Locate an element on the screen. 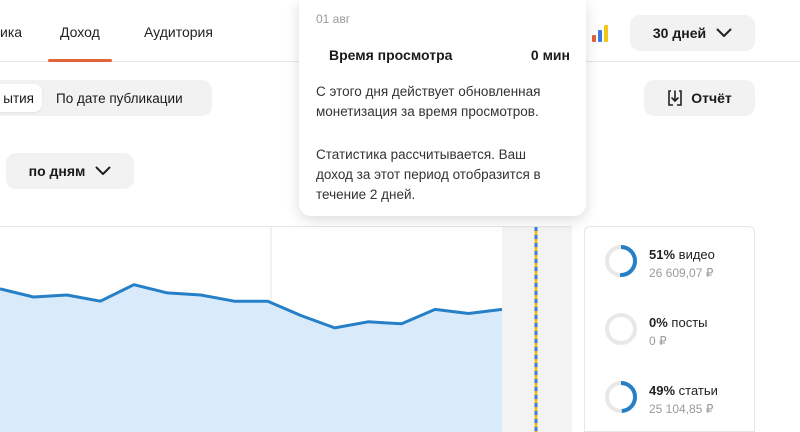 The height and width of the screenshot is (432, 800). breakdown-title: 49% статьи is located at coordinates (683, 390).